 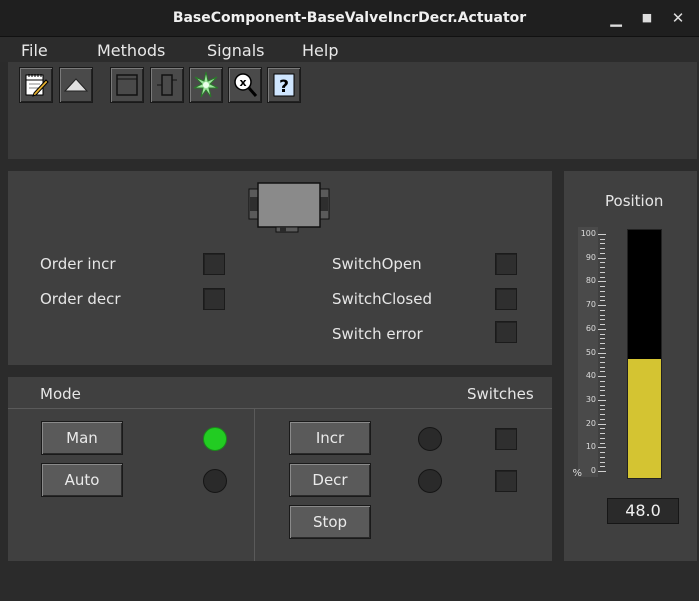 What do you see at coordinates (506, 299) in the screenshot?
I see `switch-closed-indicator` at bounding box center [506, 299].